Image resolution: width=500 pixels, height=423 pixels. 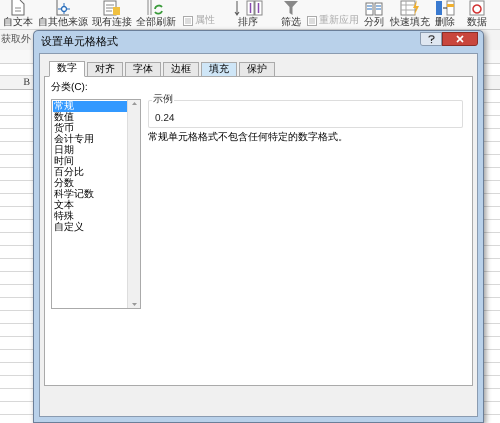 I want to click on column-header: B, so click(x=26, y=83).